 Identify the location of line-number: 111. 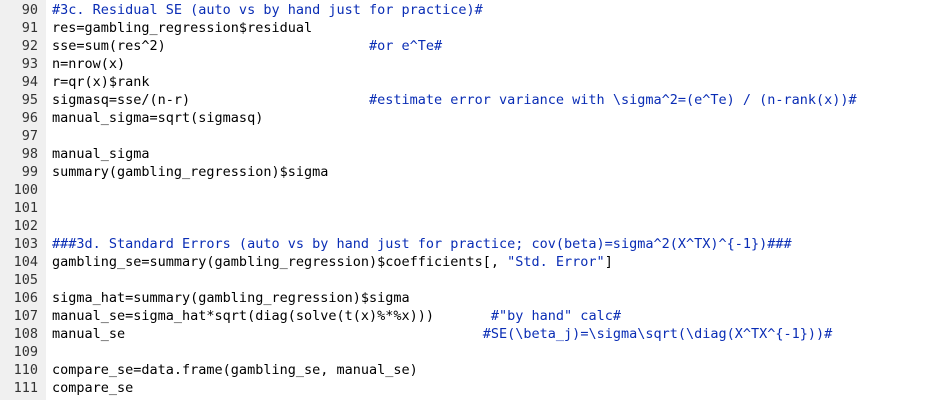
(25, 388).